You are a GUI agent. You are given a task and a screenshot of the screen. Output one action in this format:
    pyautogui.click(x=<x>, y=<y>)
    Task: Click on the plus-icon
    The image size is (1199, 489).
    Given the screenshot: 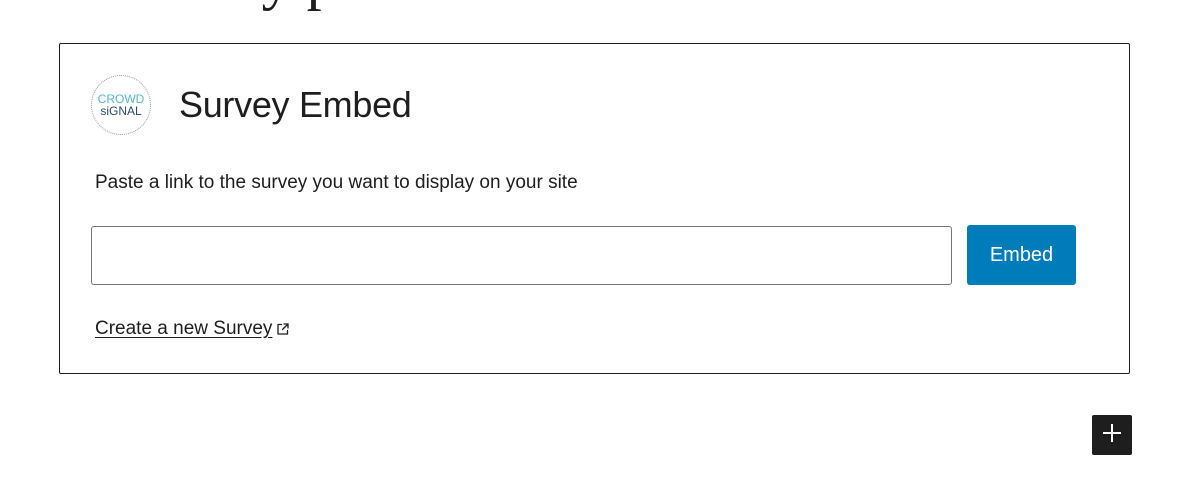 What is the action you would take?
    pyautogui.click(x=1112, y=435)
    